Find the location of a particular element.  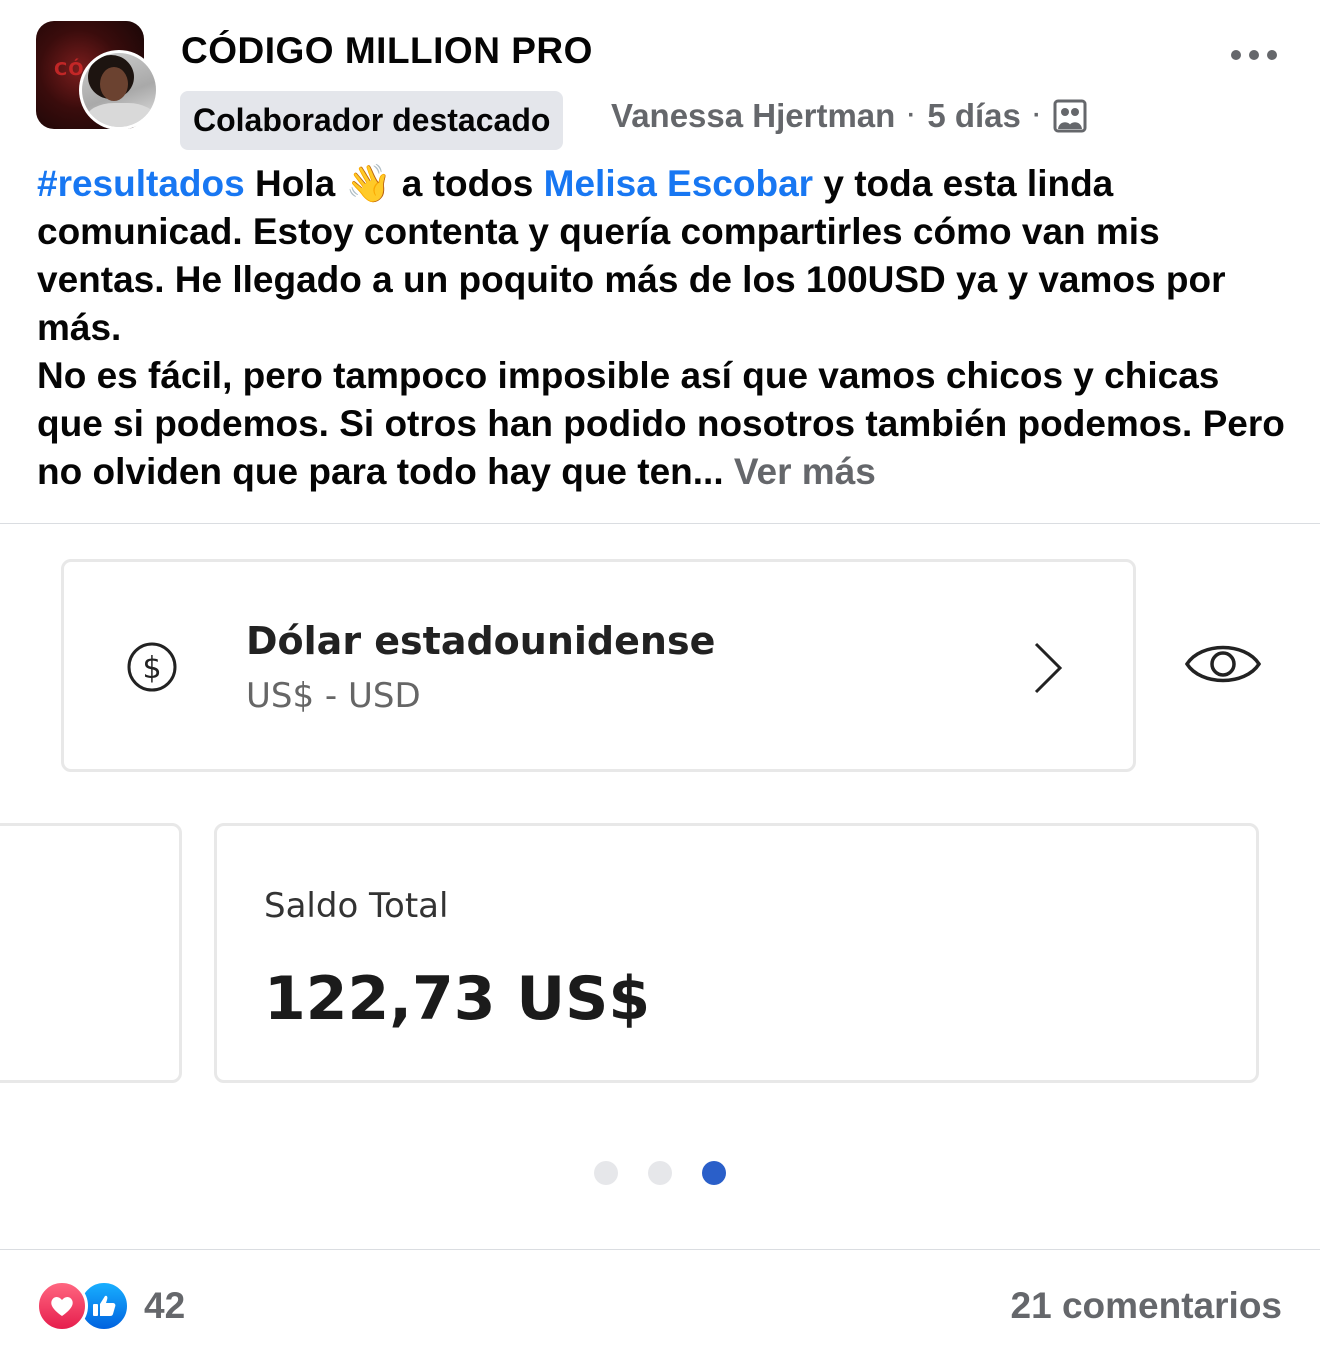

hashtag-link: #resultados is located at coordinates (141, 183).